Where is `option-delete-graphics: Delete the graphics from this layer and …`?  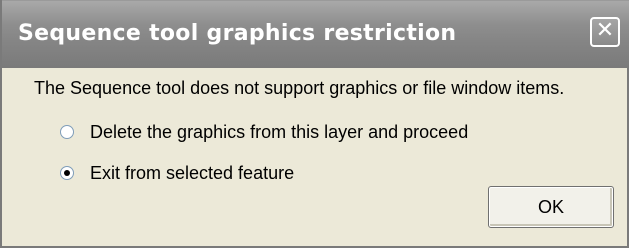 option-delete-graphics: Delete the graphics from this layer and … is located at coordinates (264, 132).